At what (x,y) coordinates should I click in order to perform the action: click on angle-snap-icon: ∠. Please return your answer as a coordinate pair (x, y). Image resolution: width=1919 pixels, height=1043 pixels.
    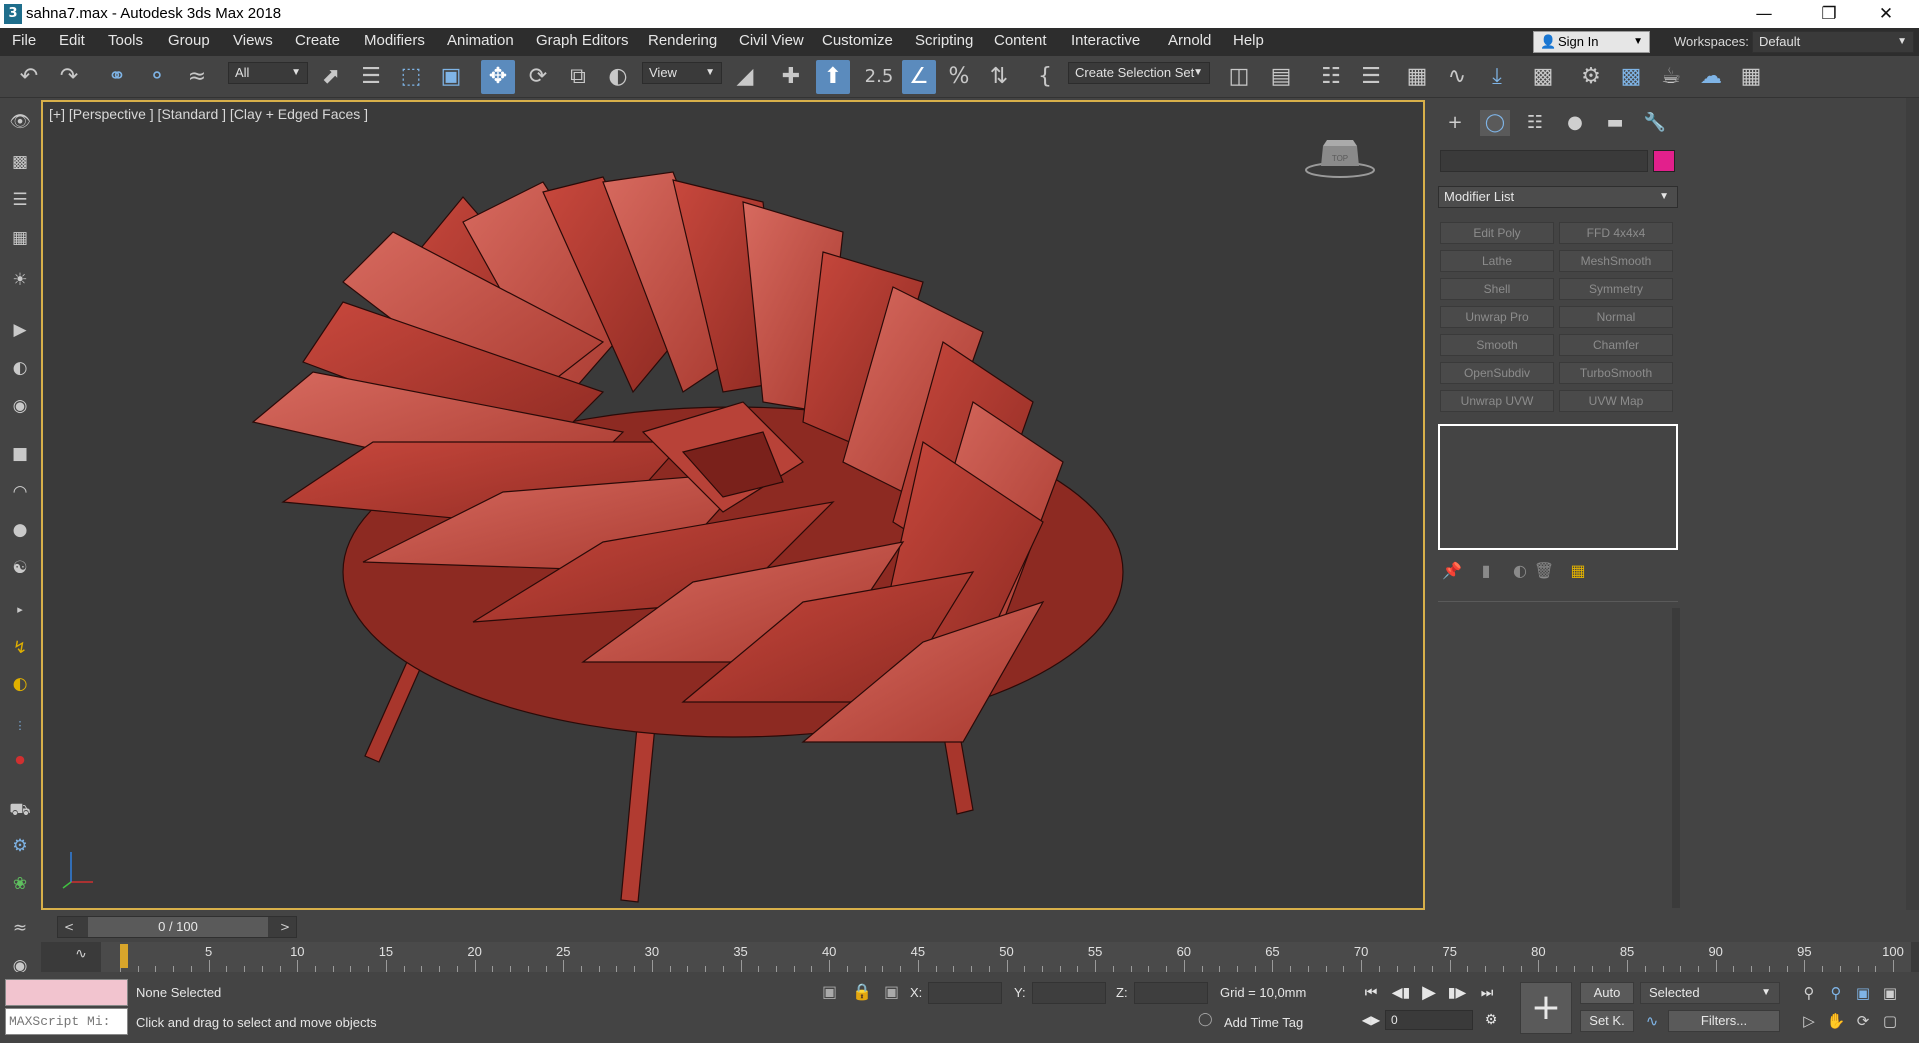
    Looking at the image, I should click on (919, 77).